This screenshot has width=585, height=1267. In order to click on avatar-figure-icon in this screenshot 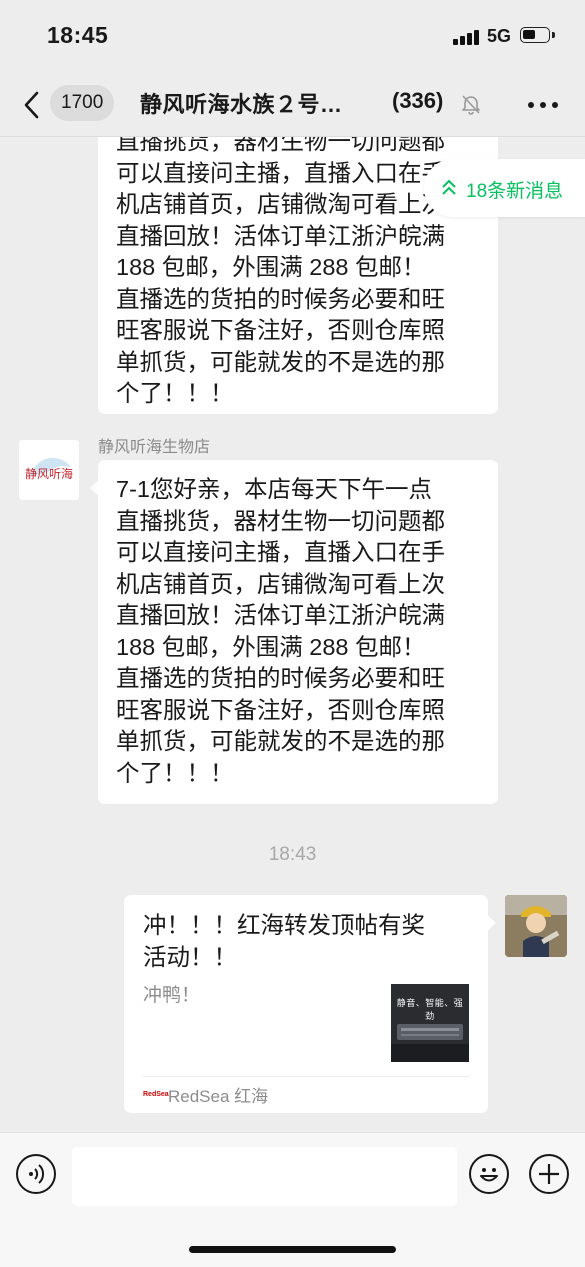, I will do `click(536, 926)`.